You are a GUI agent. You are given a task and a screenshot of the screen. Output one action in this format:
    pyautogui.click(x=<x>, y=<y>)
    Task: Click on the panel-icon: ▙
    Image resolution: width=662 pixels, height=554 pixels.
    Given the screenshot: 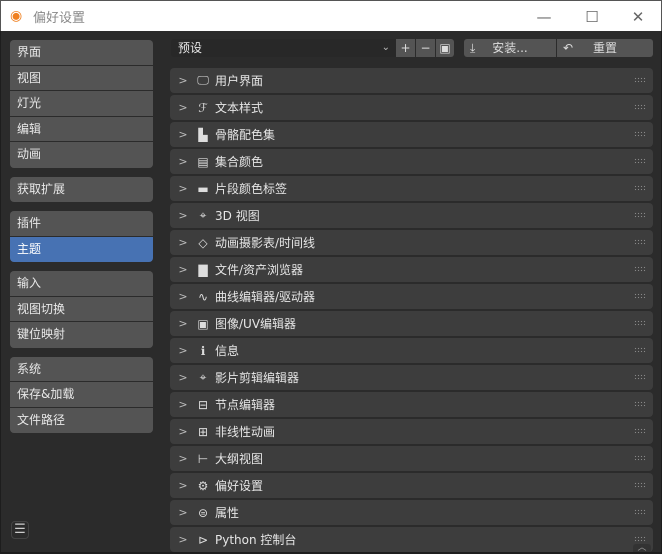 What is the action you would take?
    pyautogui.click(x=203, y=134)
    